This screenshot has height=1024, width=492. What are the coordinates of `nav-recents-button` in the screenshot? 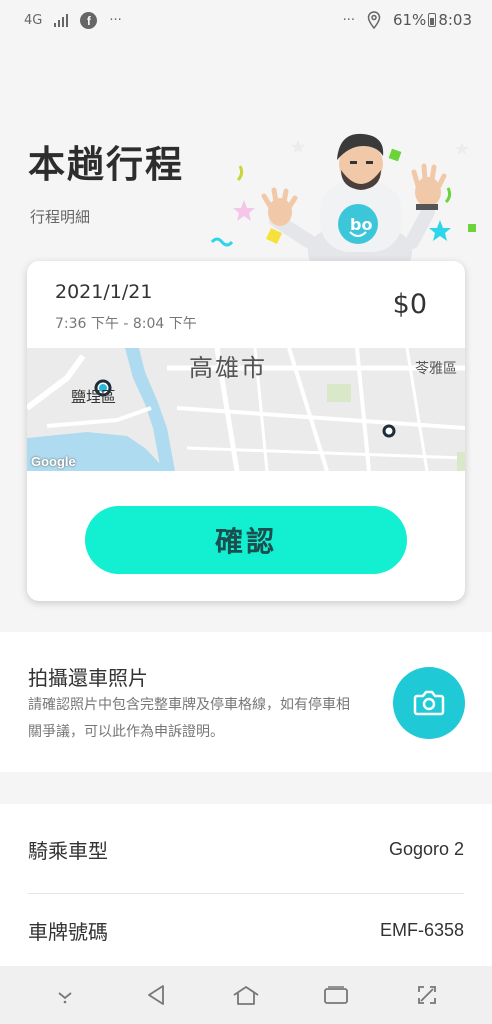 It's located at (336, 995).